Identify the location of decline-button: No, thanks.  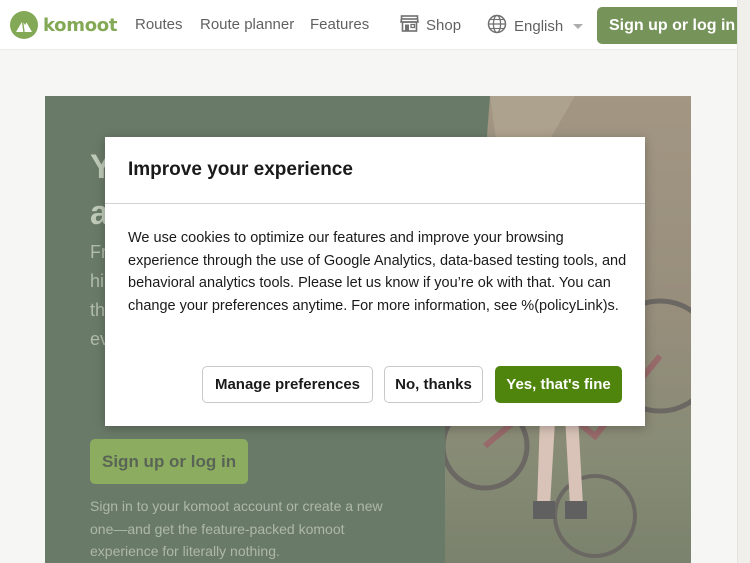
(433, 384).